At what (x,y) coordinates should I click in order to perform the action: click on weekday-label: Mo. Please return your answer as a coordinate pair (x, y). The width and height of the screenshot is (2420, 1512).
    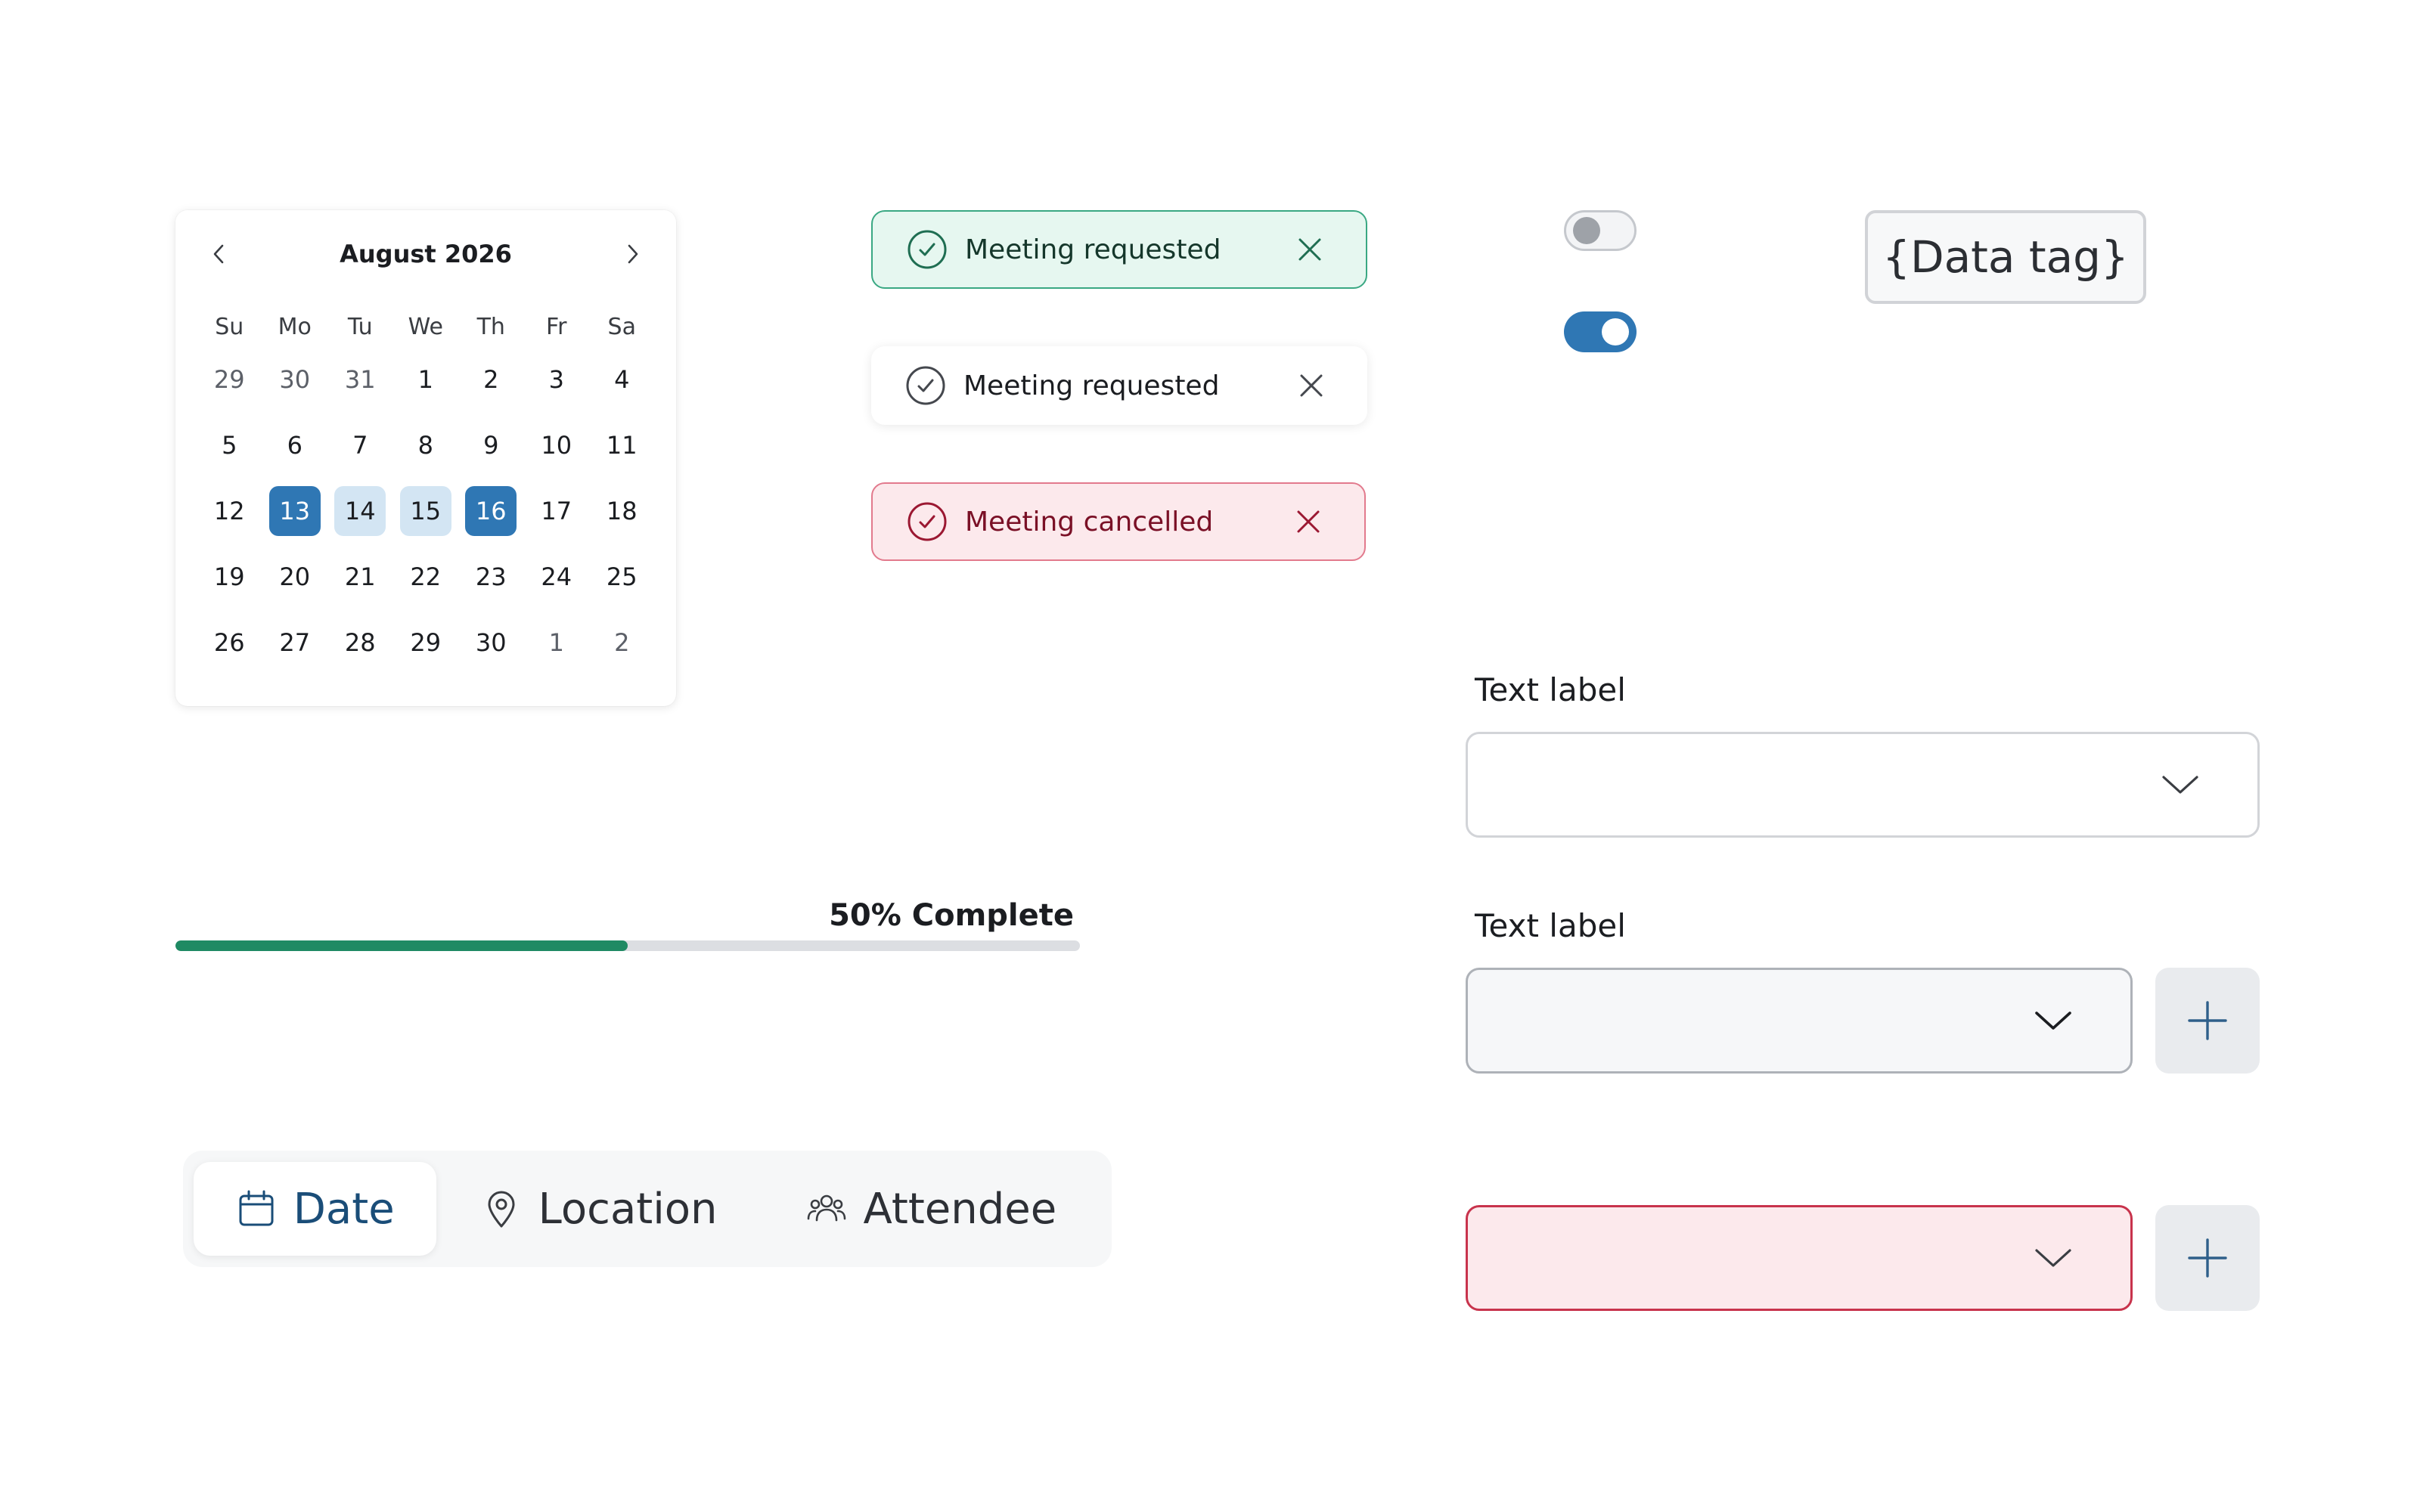
    Looking at the image, I should click on (295, 326).